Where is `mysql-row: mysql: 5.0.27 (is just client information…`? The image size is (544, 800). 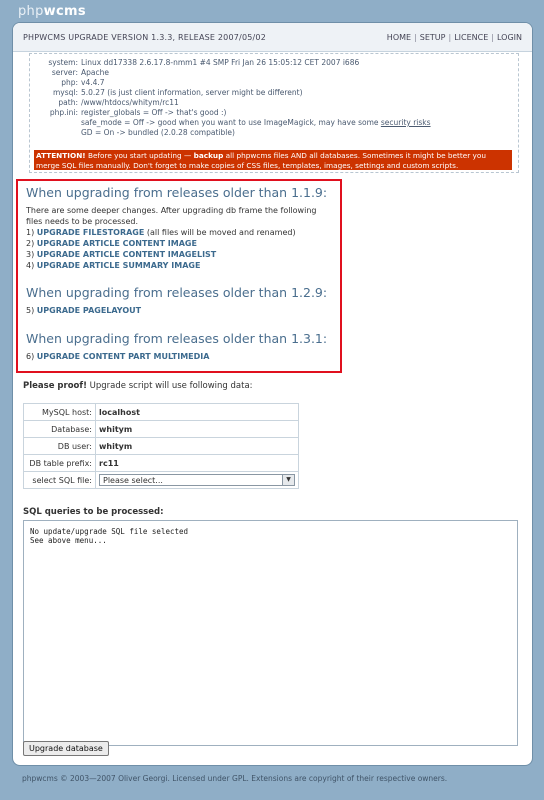 mysql-row: mysql: 5.0.27 (is just client information… is located at coordinates (177, 92).